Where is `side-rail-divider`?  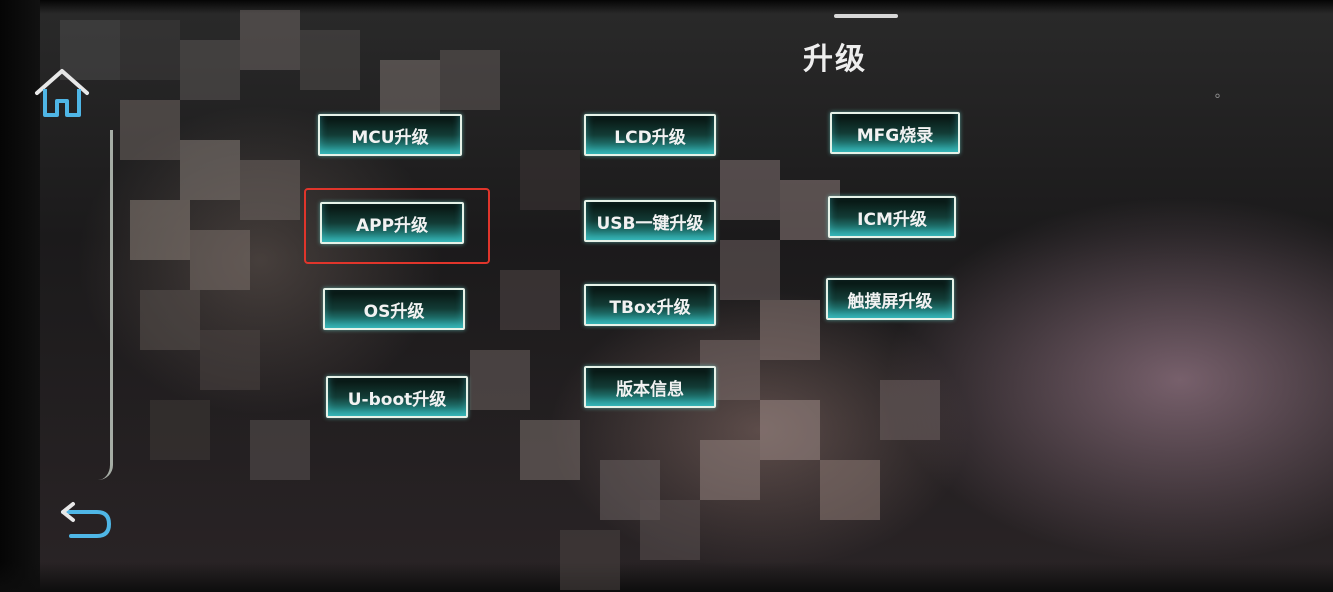 side-rail-divider is located at coordinates (105, 305).